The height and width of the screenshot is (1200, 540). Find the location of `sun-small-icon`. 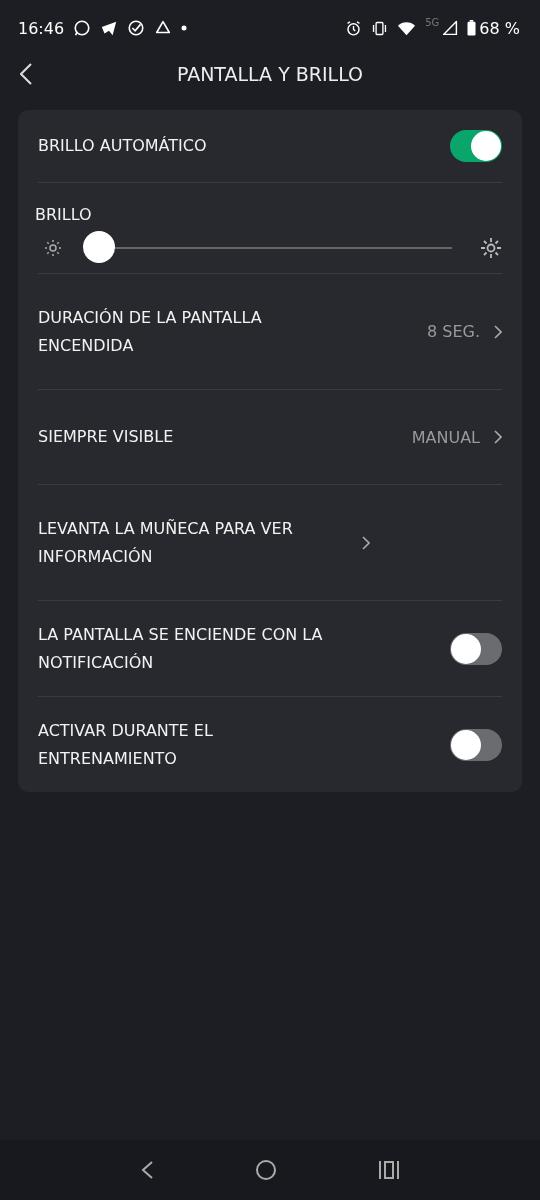

sun-small-icon is located at coordinates (53, 248).